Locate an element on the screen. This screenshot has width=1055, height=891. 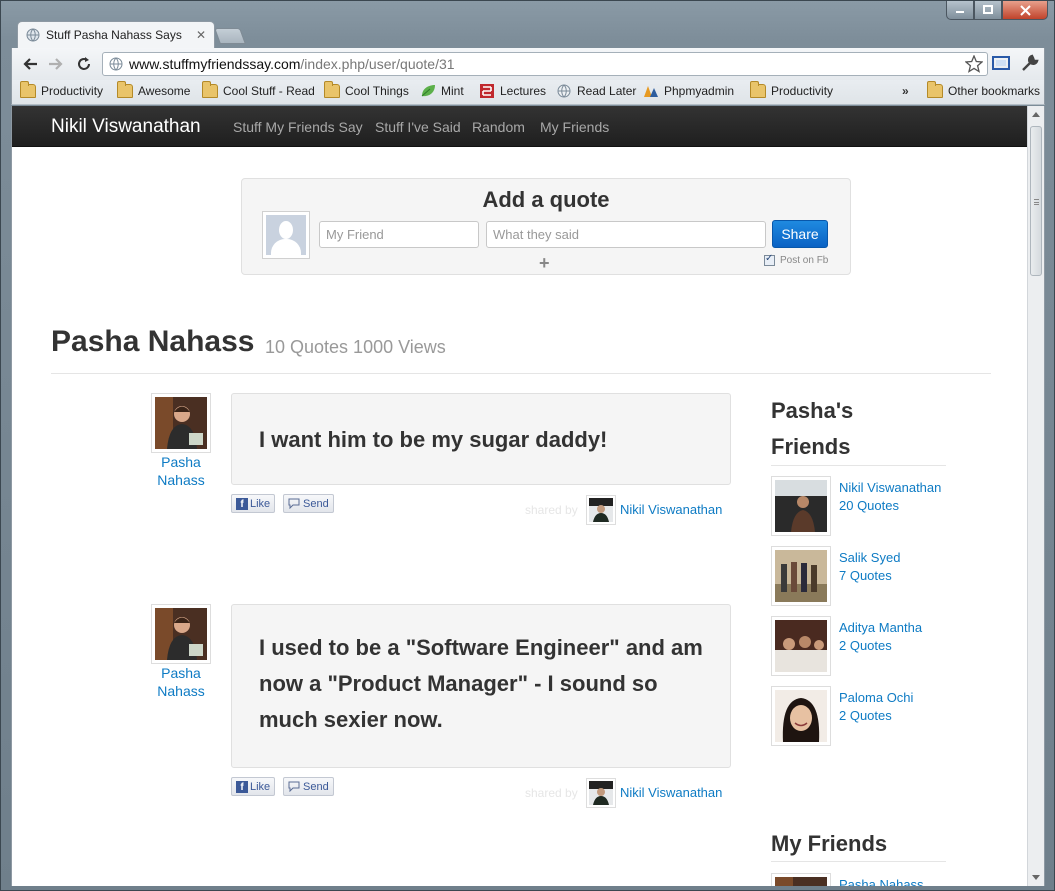
globe-icon is located at coordinates (33, 35).